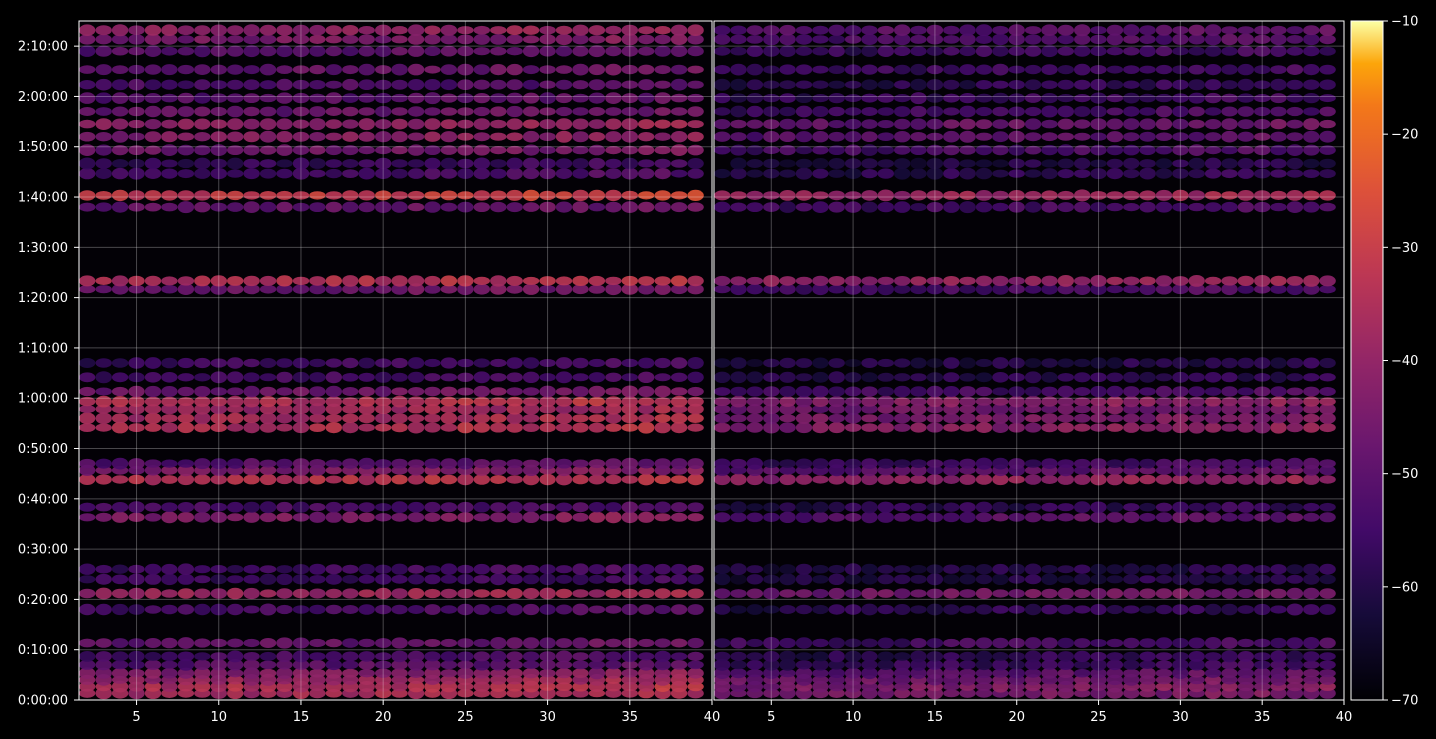  I want to click on x-tick-label: 30, so click(547, 717).